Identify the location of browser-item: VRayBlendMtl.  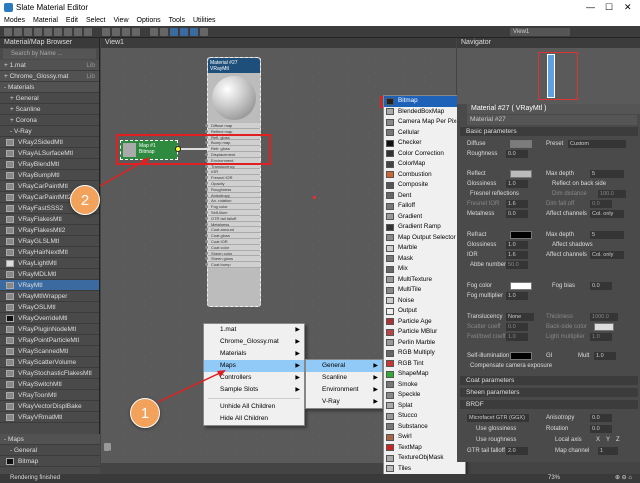
(49, 164).